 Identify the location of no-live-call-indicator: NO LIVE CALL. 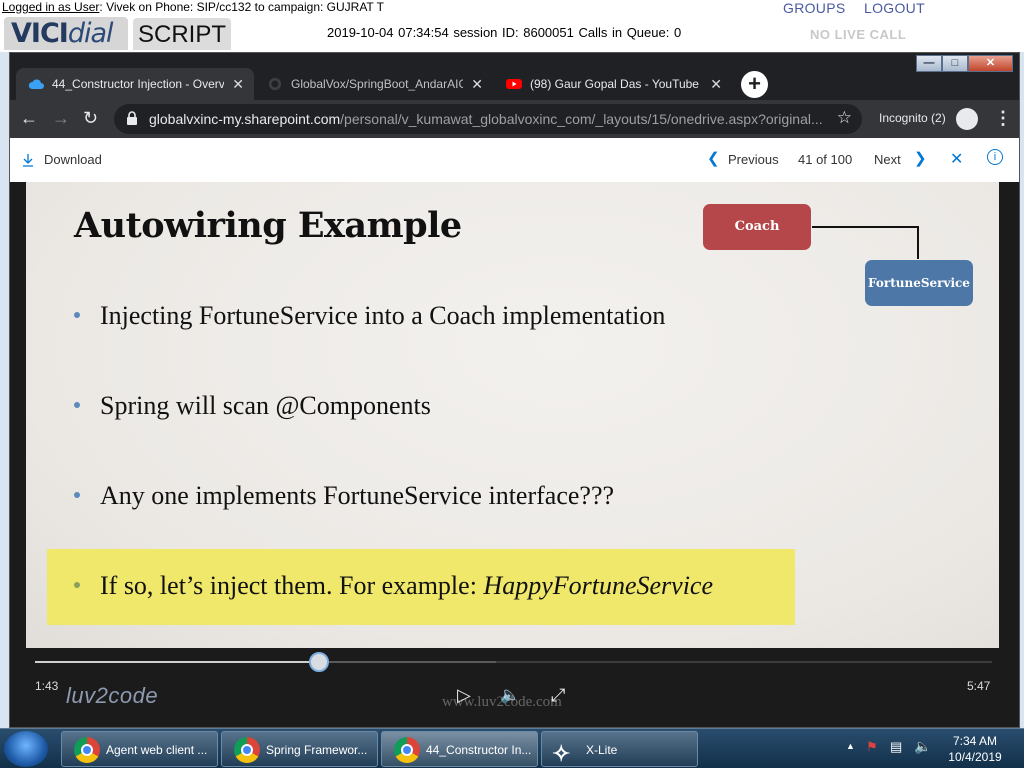
(858, 34).